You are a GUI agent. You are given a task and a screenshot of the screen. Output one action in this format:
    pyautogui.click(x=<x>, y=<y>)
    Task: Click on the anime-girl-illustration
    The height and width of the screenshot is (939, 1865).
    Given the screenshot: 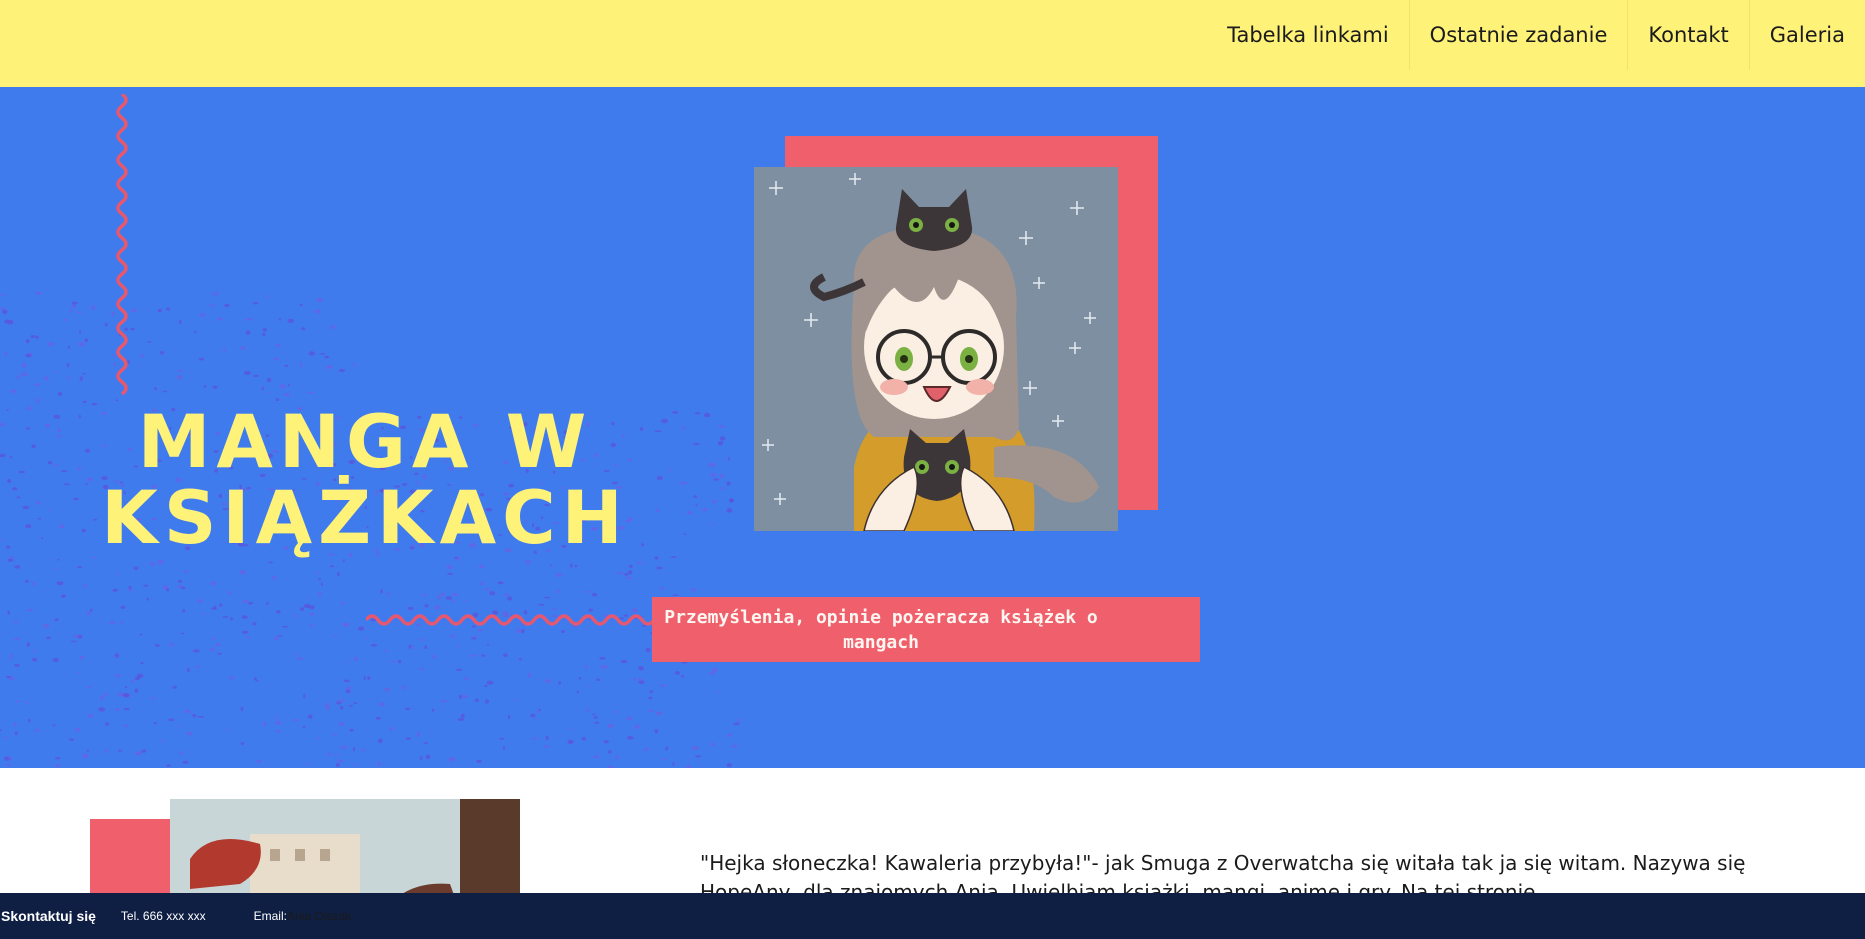 What is the action you would take?
    pyautogui.click(x=936, y=349)
    